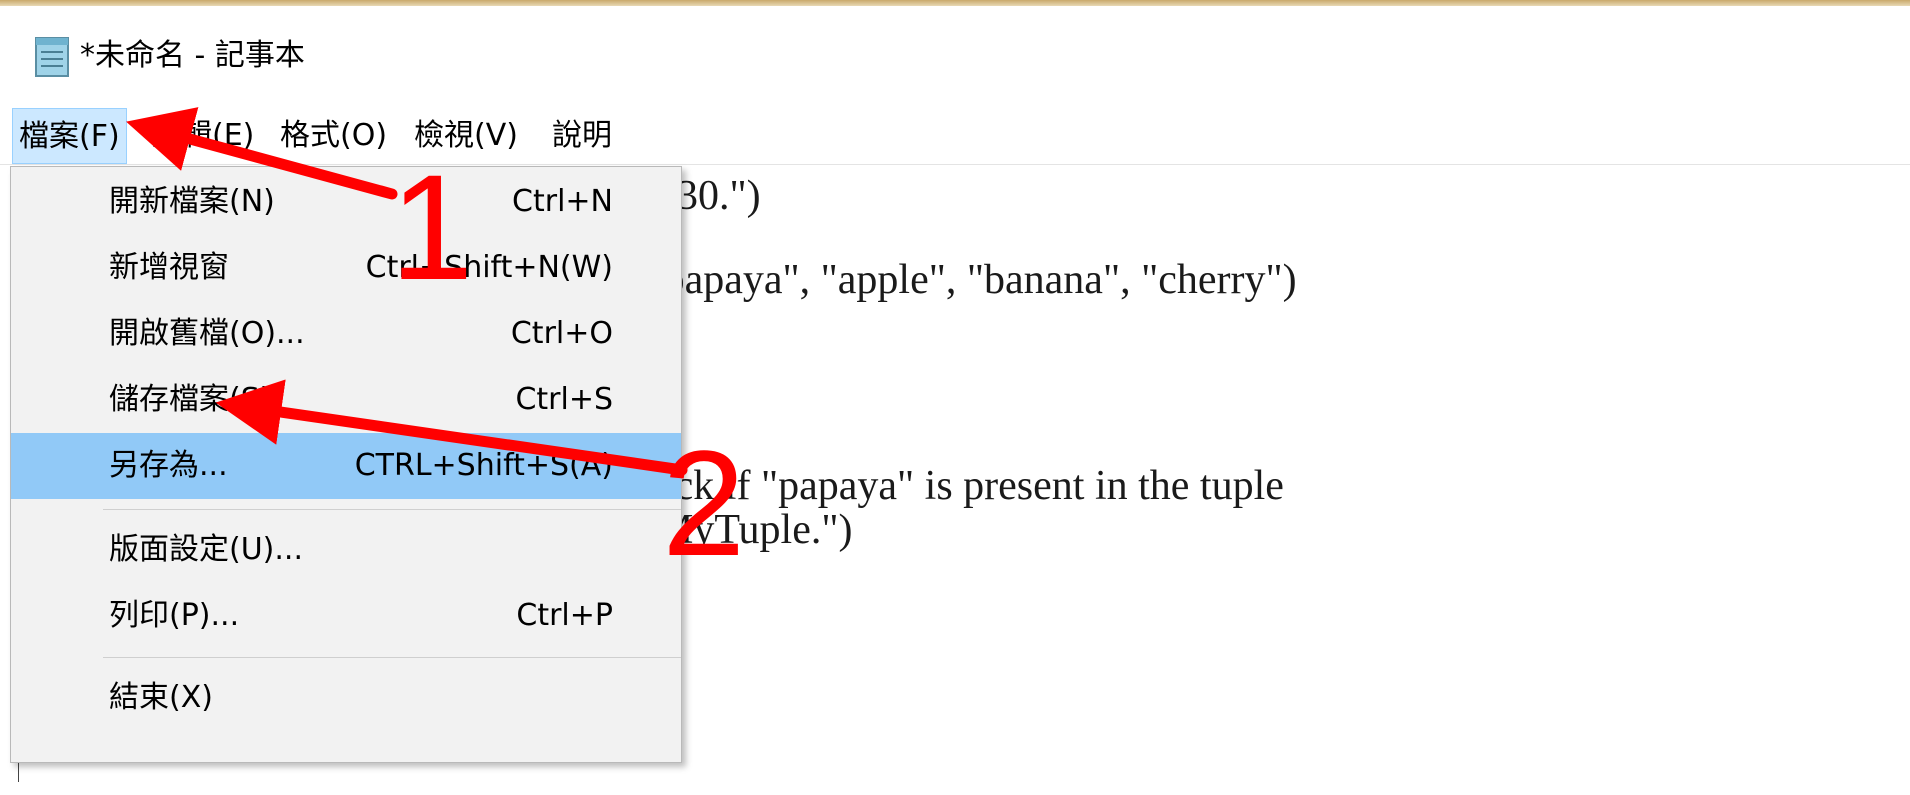 This screenshot has width=1910, height=795. I want to click on menu-item-shortcut: Ctrl+N, so click(562, 201).